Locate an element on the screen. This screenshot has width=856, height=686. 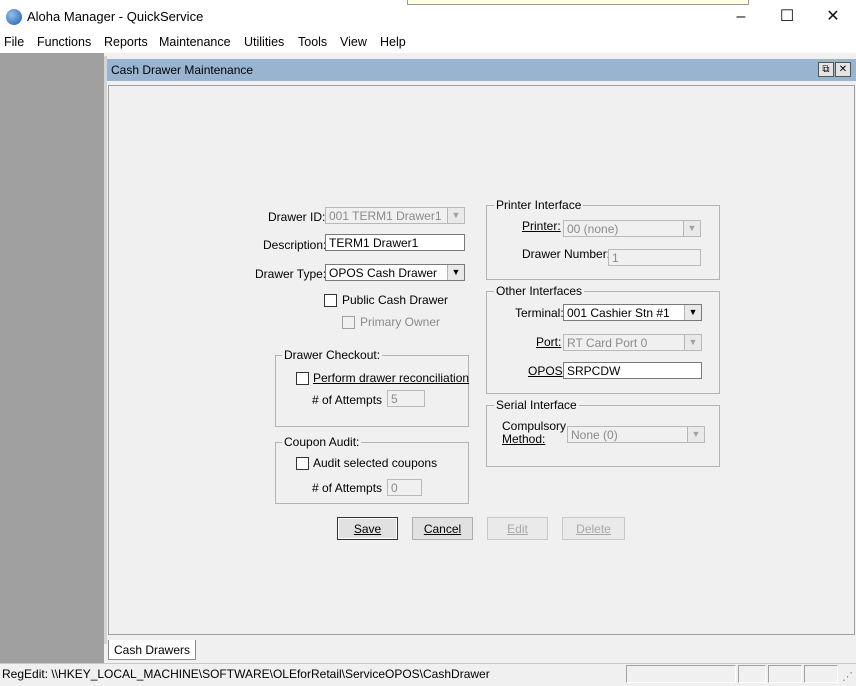
drawer-id-label: Drawer ID: is located at coordinates (297, 217).